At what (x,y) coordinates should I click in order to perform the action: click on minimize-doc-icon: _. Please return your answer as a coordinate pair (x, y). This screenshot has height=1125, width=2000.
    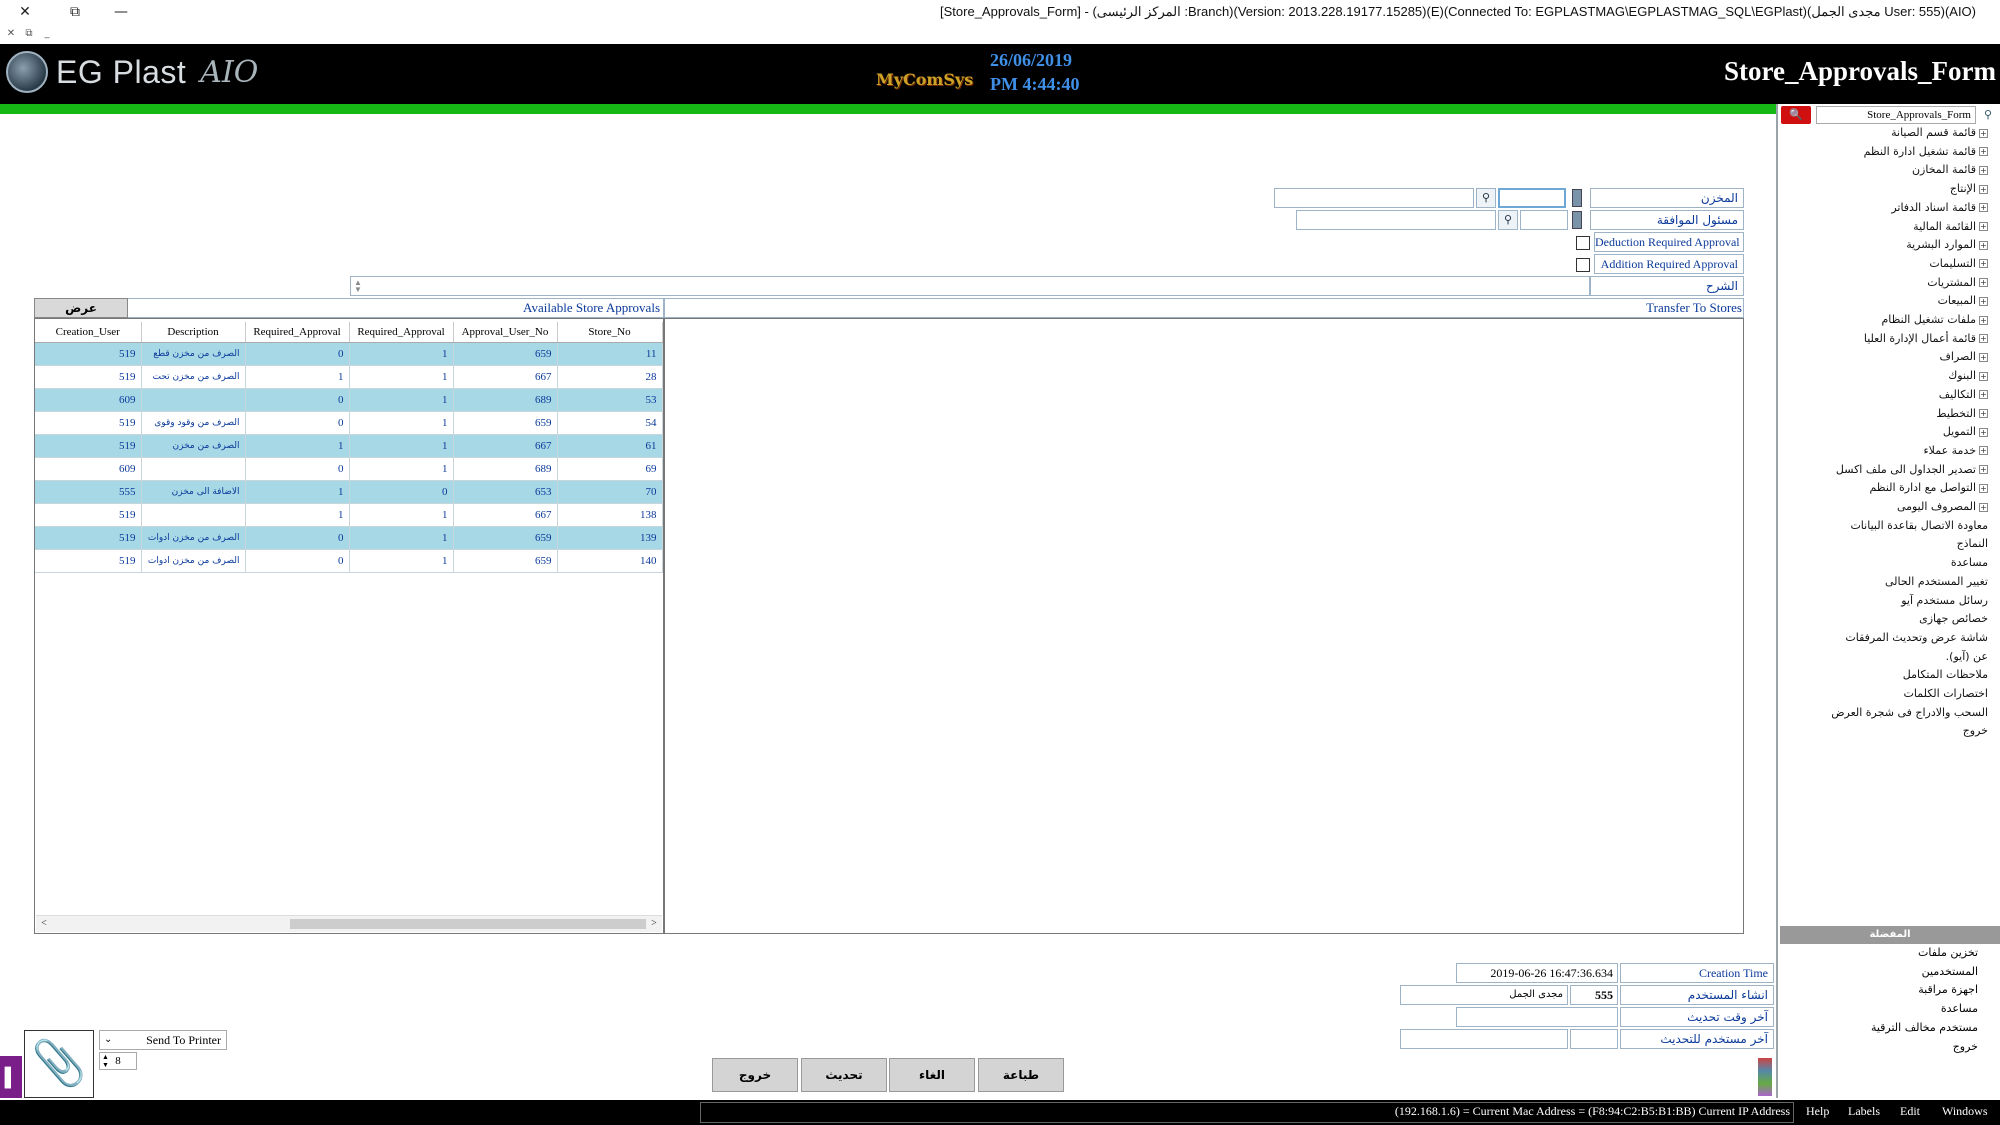
    Looking at the image, I should click on (47, 34).